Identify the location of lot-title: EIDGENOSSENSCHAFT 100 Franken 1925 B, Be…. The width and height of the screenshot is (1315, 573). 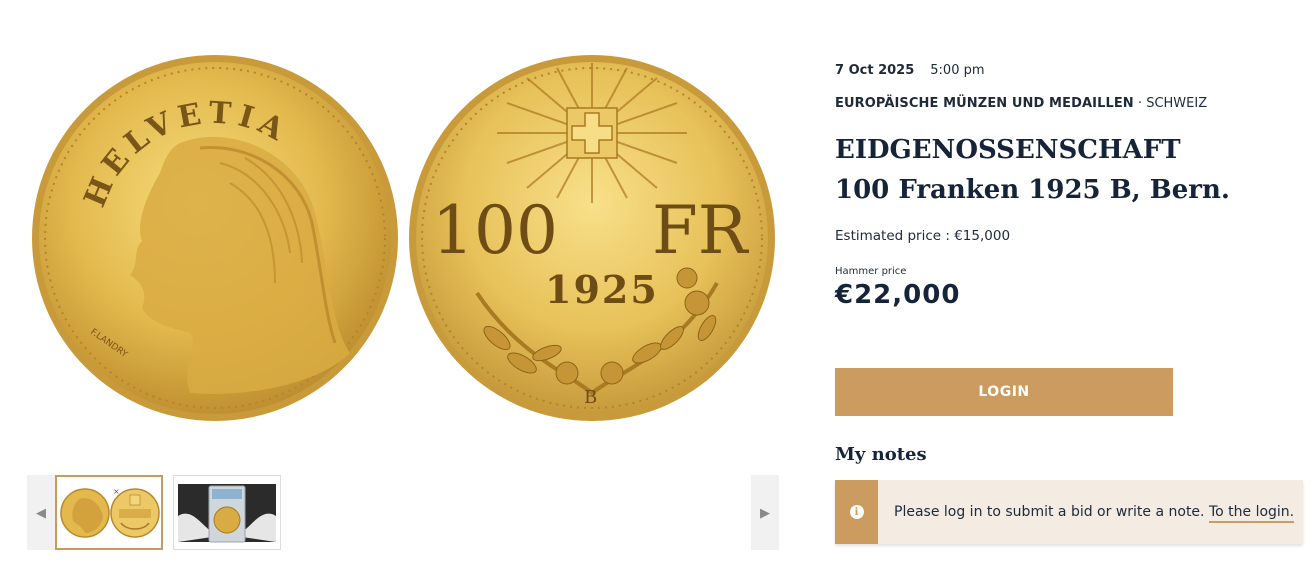
(1032, 170).